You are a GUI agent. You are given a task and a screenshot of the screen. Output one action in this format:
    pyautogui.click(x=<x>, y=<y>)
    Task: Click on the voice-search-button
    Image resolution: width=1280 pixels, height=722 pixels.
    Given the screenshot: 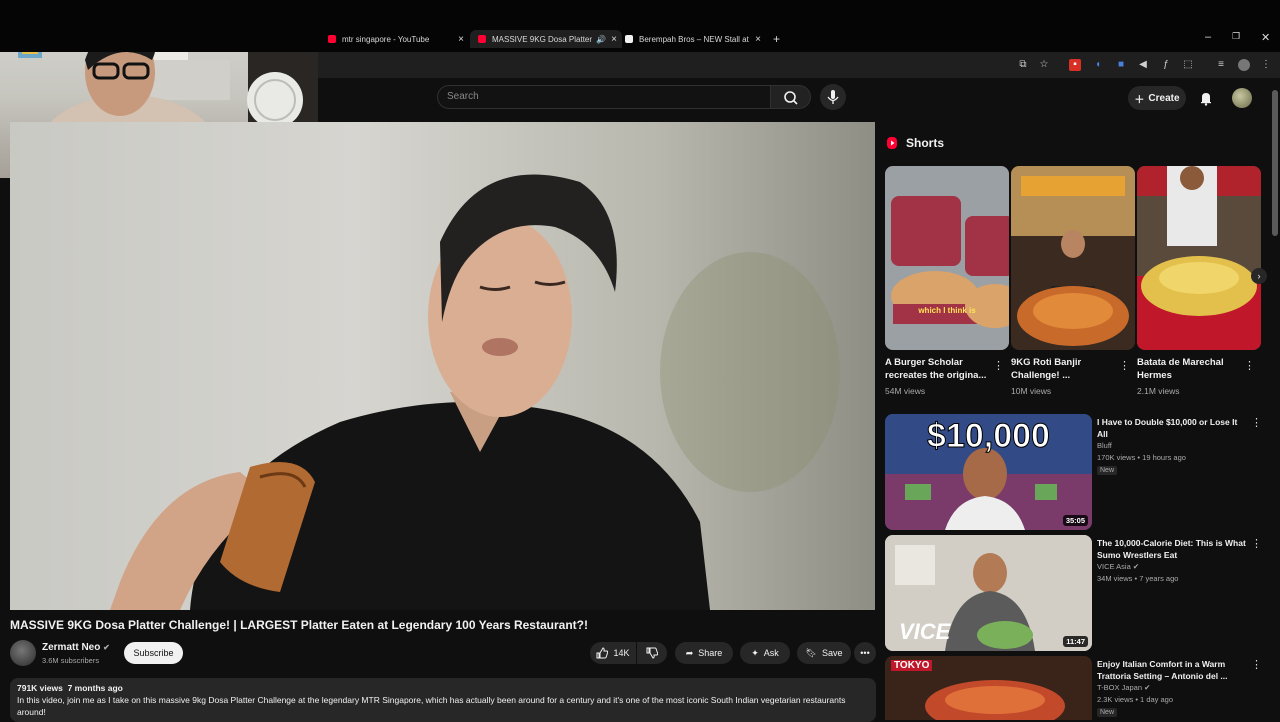 What is the action you would take?
    pyautogui.click(x=833, y=97)
    